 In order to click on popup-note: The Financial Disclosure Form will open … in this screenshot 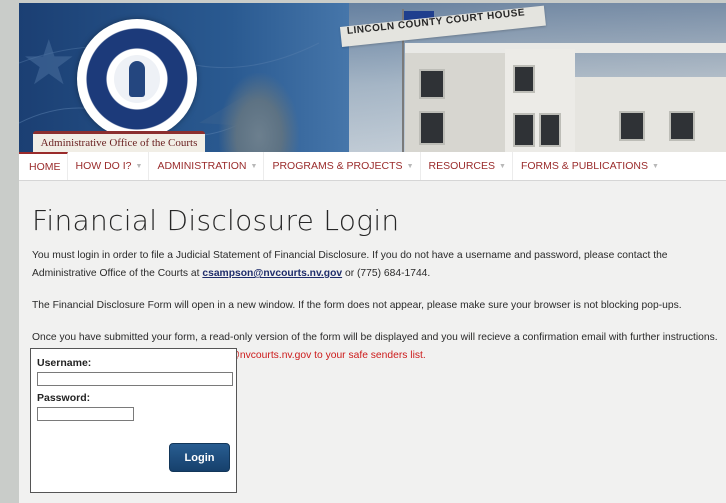, I will do `click(357, 305)`.